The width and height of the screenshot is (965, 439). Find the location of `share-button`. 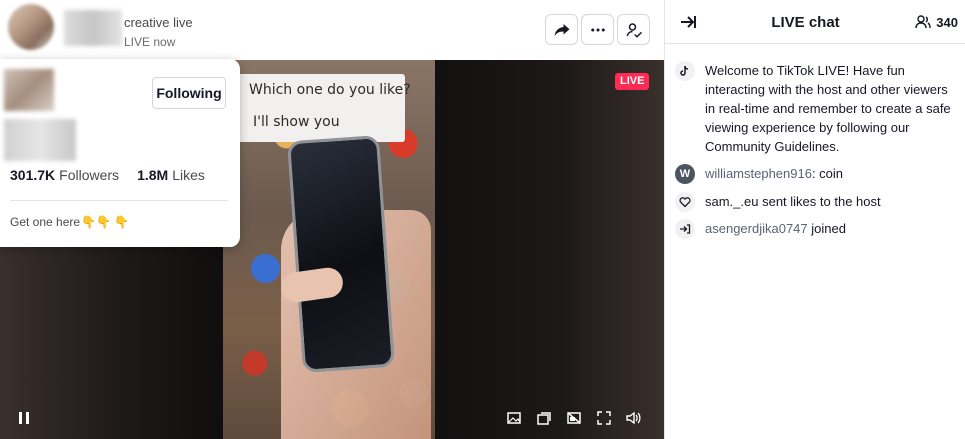

share-button is located at coordinates (561, 29).